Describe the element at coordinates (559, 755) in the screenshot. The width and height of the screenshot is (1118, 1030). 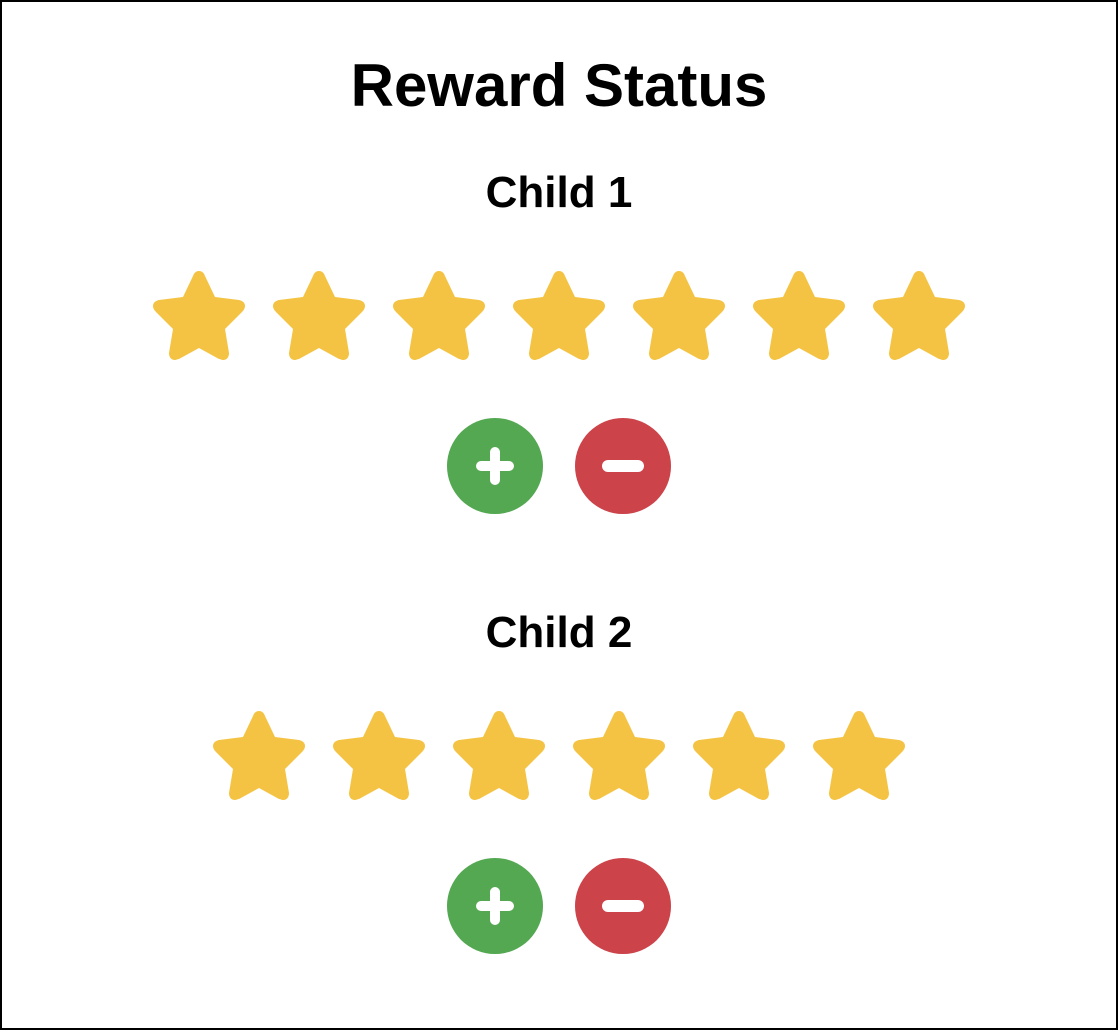
I see `child-2-stars-row` at that location.